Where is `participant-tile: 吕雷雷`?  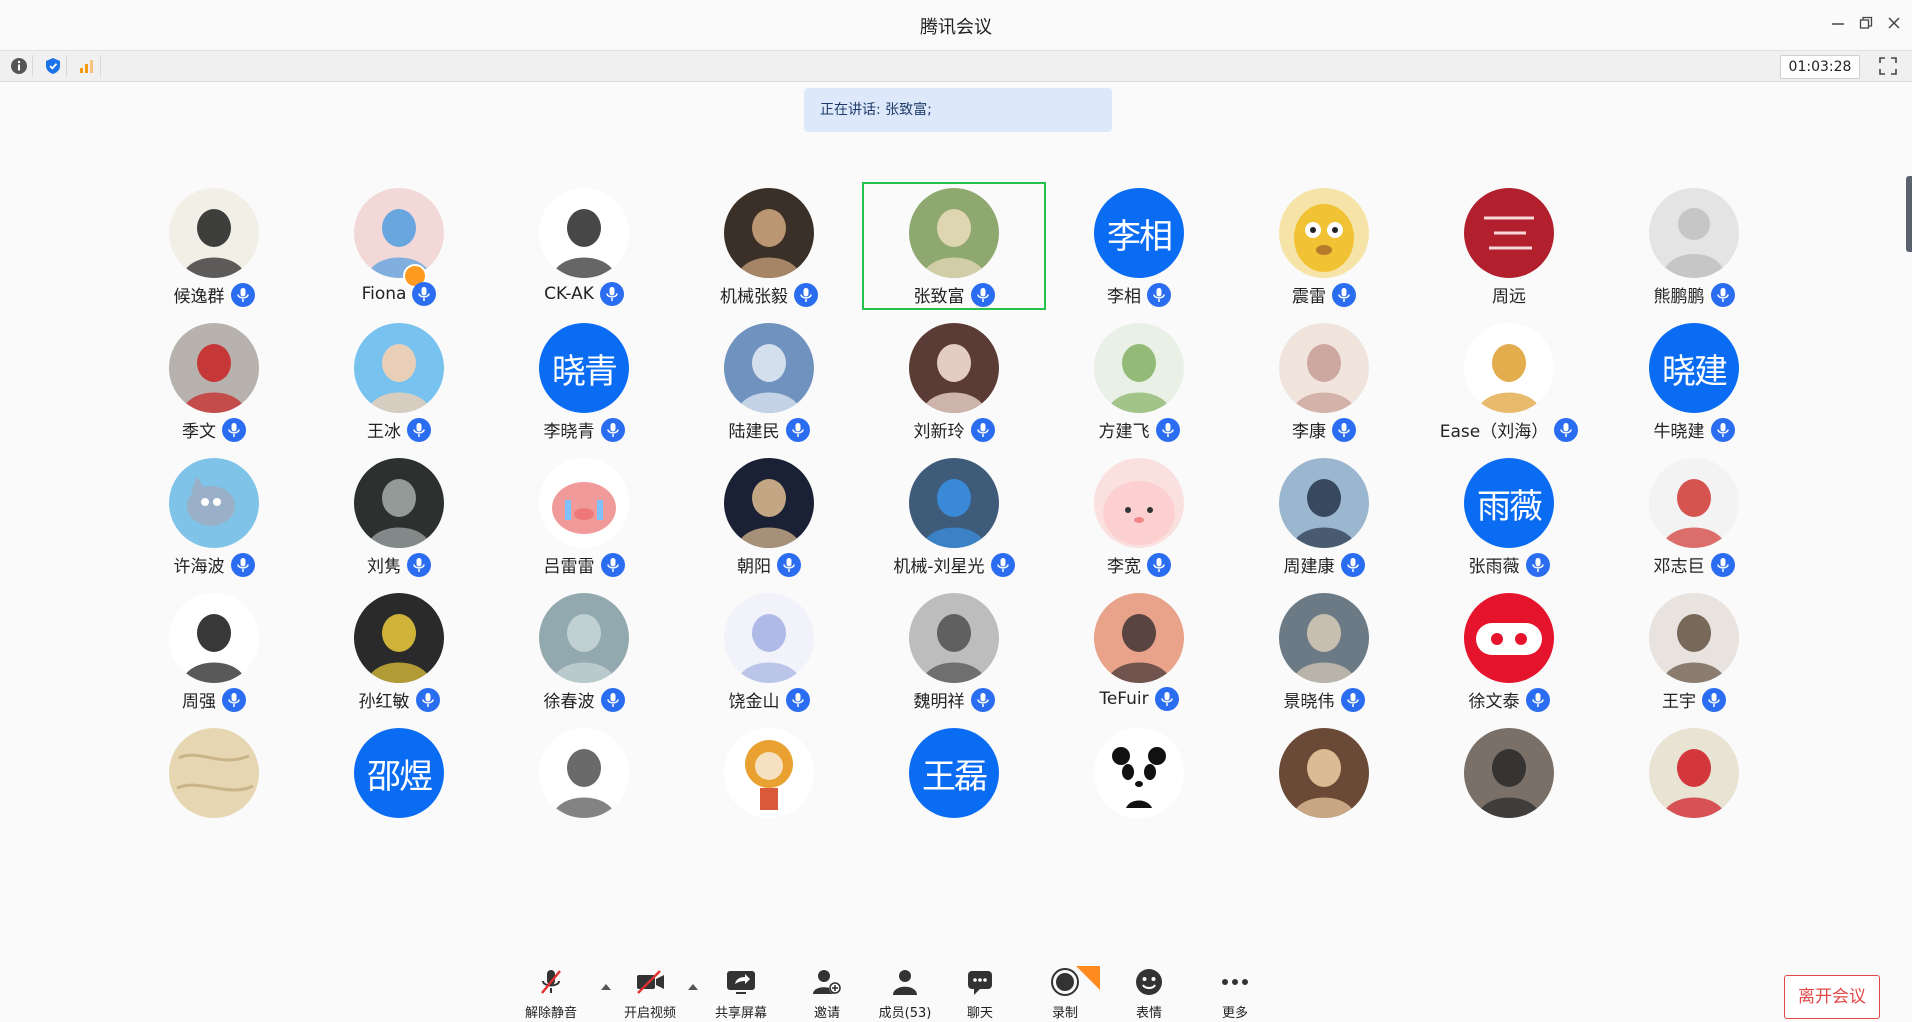 participant-tile: 吕雷雷 is located at coordinates (584, 516).